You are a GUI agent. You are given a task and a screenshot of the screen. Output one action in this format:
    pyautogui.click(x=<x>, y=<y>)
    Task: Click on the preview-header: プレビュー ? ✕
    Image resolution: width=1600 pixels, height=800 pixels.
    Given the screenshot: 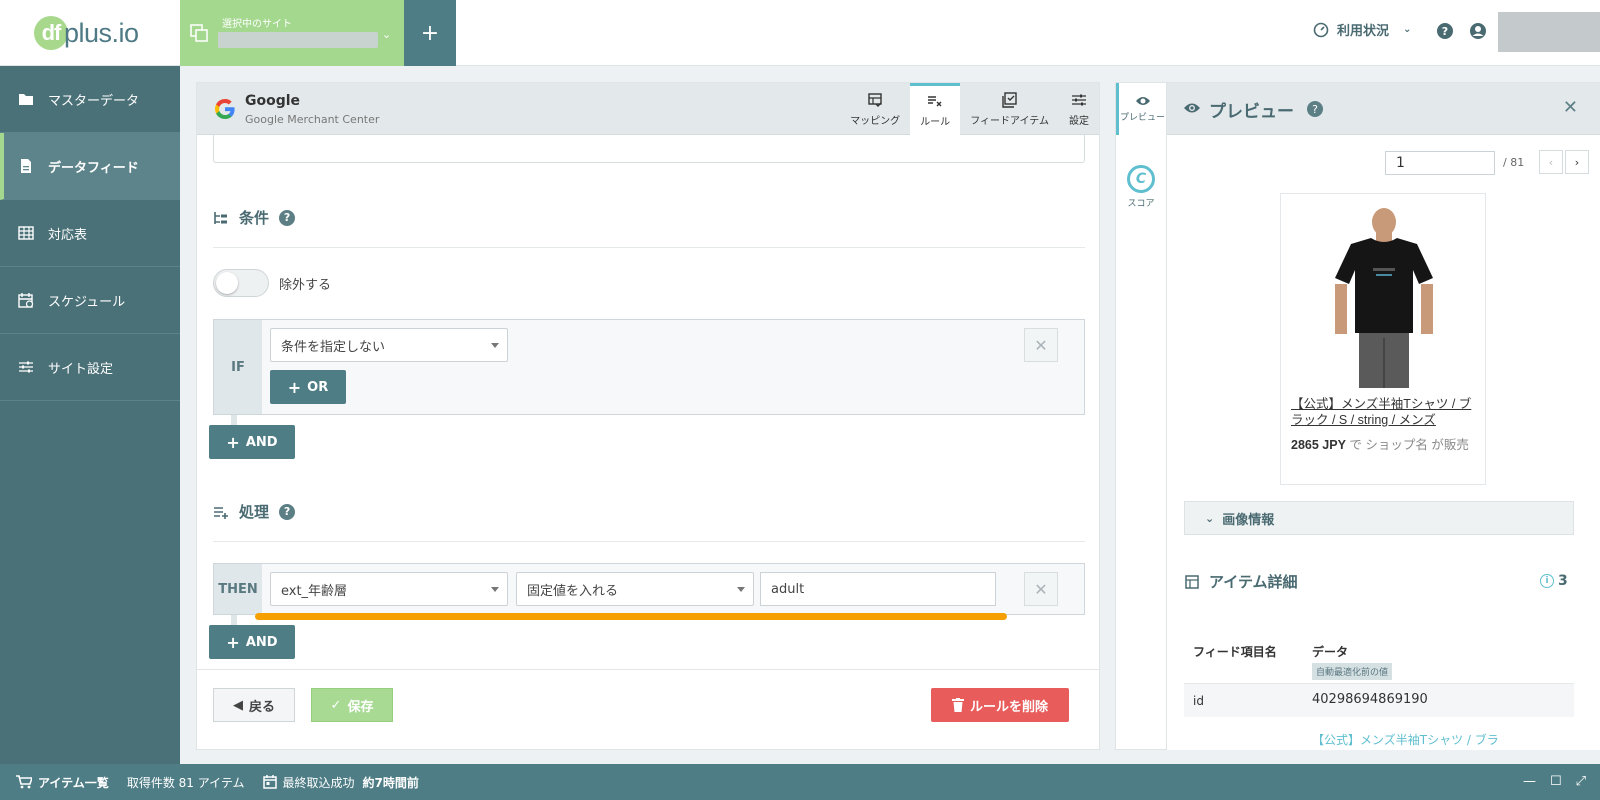 What is the action you would take?
    pyautogui.click(x=1383, y=109)
    